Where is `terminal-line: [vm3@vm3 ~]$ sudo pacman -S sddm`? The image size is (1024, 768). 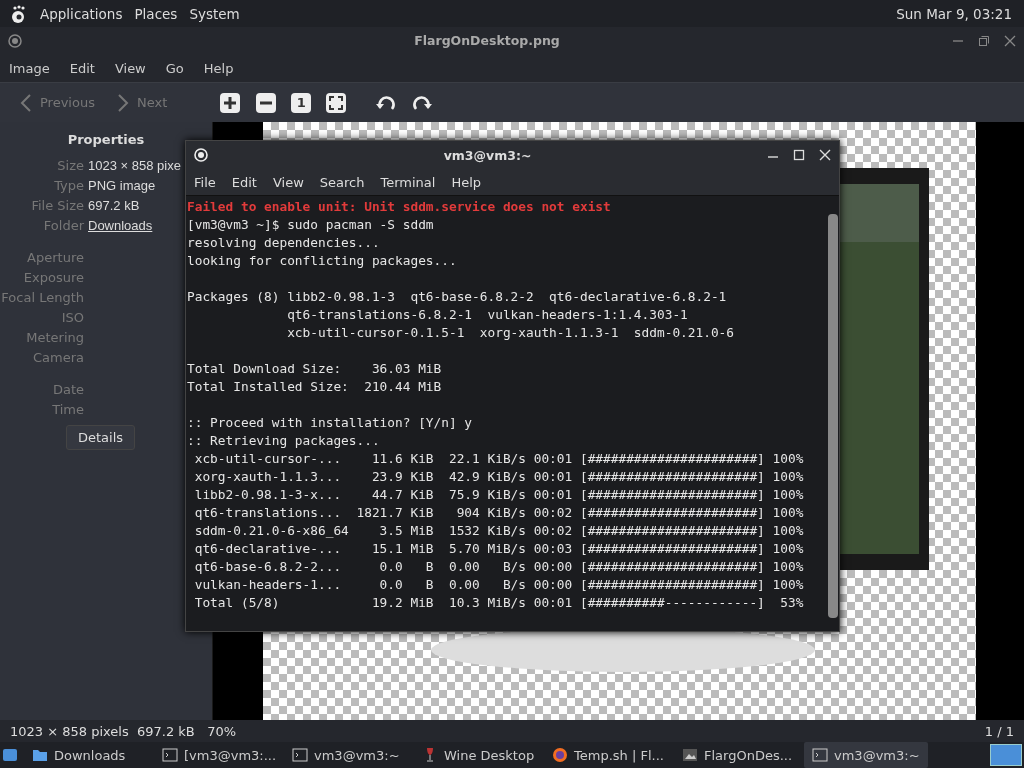
terminal-line: [vm3@vm3 ~]$ sudo pacman -S sddm is located at coordinates (311, 225).